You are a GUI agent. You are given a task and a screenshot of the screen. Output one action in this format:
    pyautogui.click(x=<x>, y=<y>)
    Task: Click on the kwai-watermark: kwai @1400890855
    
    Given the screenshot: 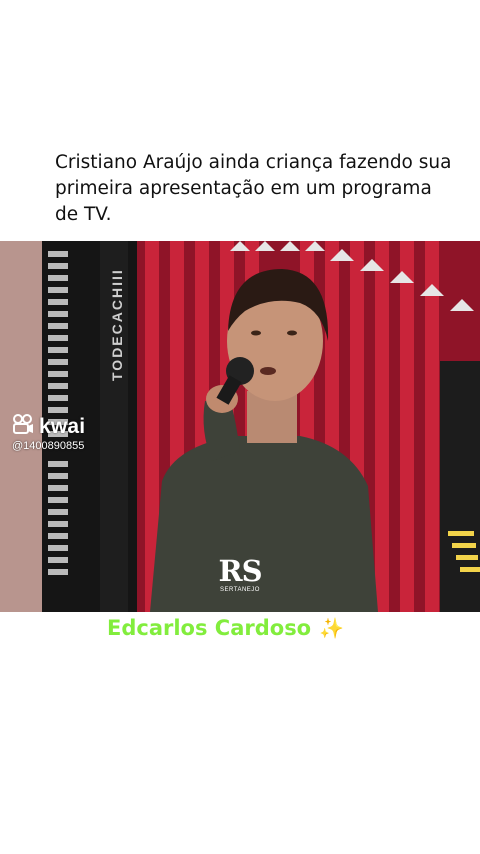 What is the action you would take?
    pyautogui.click(x=48, y=433)
    